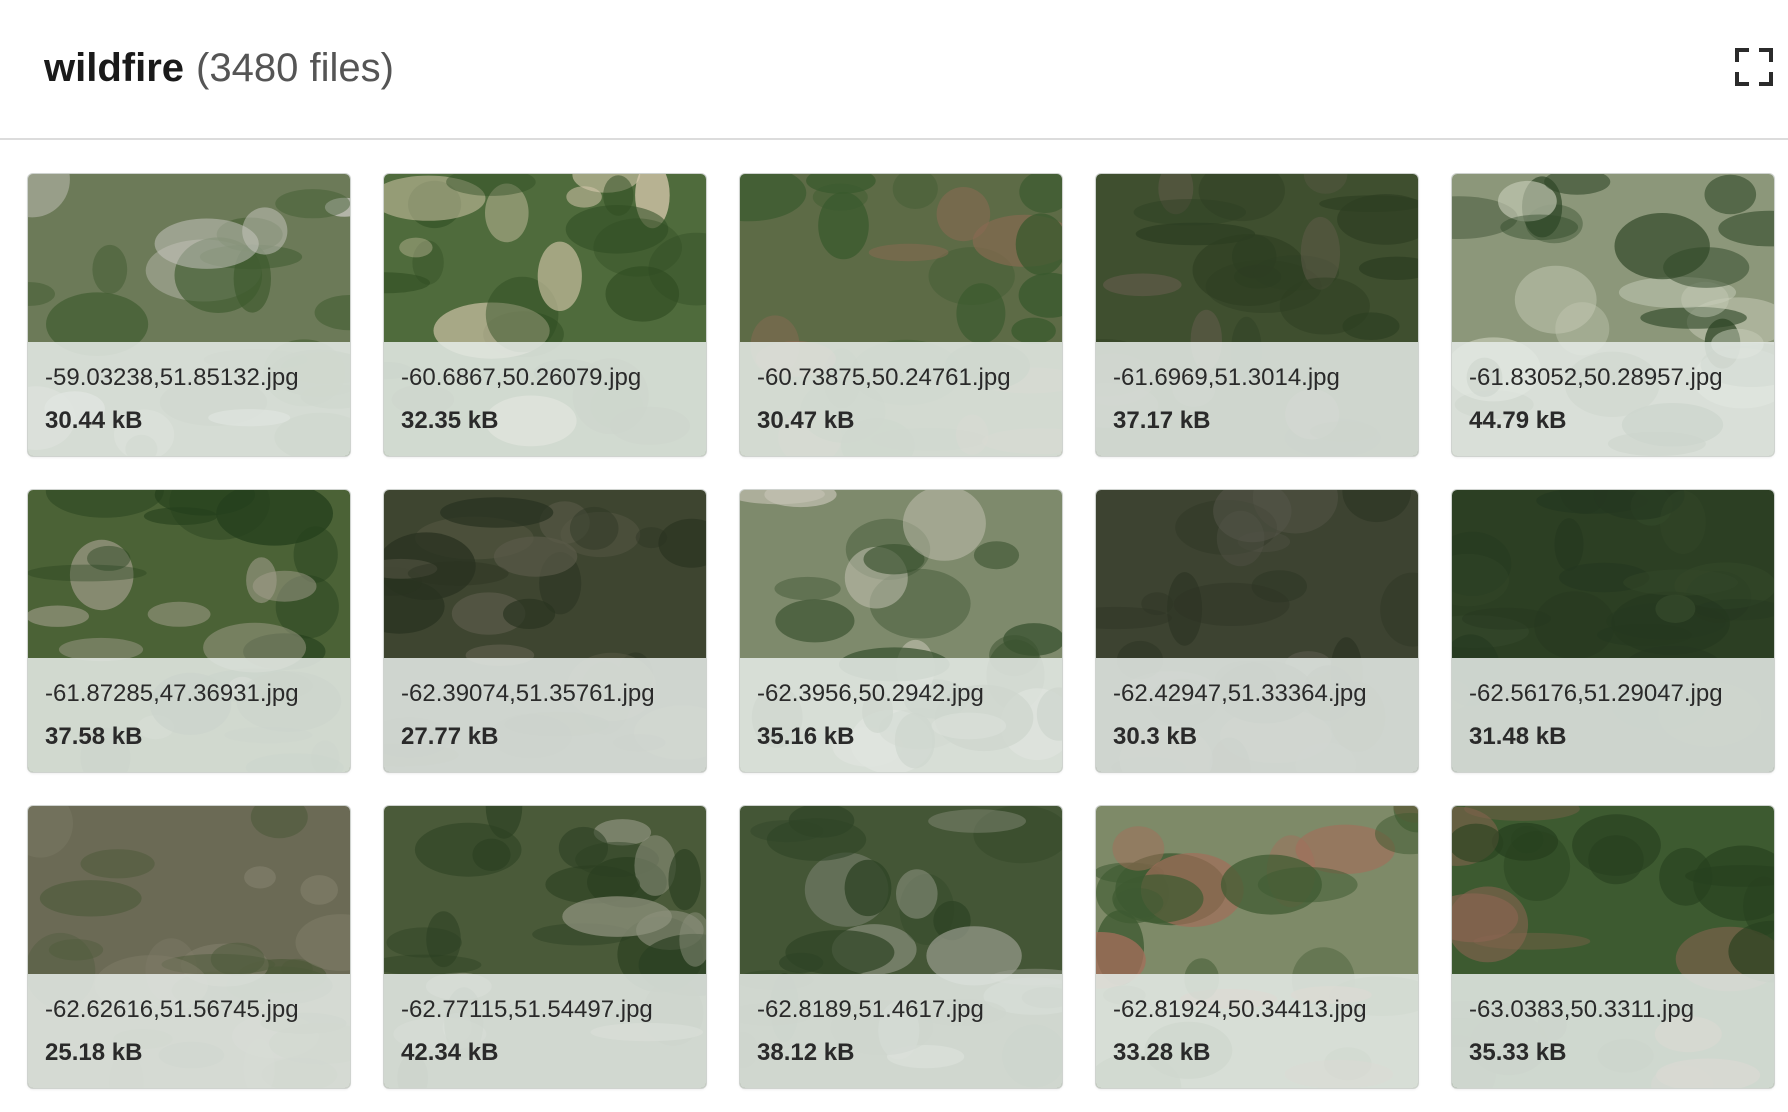 This screenshot has height=1112, width=1788. I want to click on fullscreen-icon, so click(1754, 67).